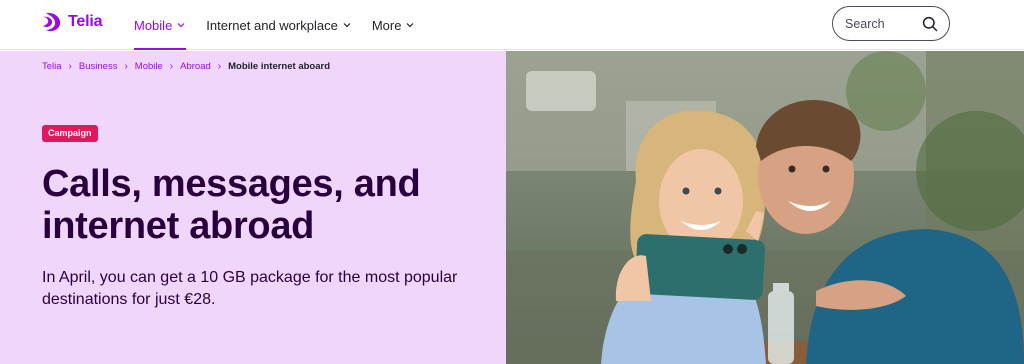  Describe the element at coordinates (85, 21) in the screenshot. I see `logo-wordmark: Telia` at that location.